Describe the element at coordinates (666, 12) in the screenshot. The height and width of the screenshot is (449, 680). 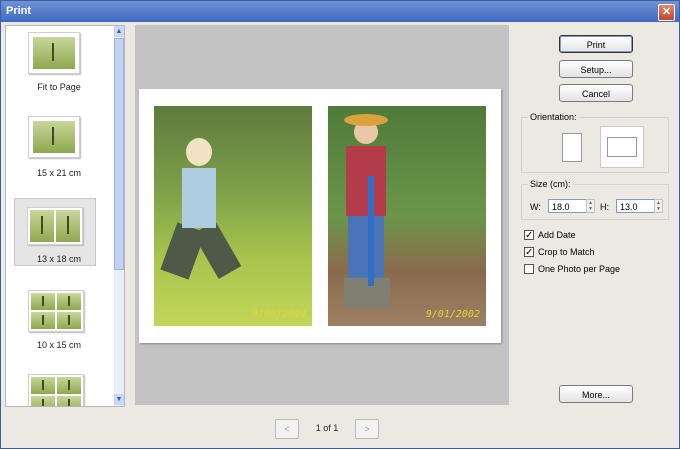
I see `close-icon: ✕` at that location.